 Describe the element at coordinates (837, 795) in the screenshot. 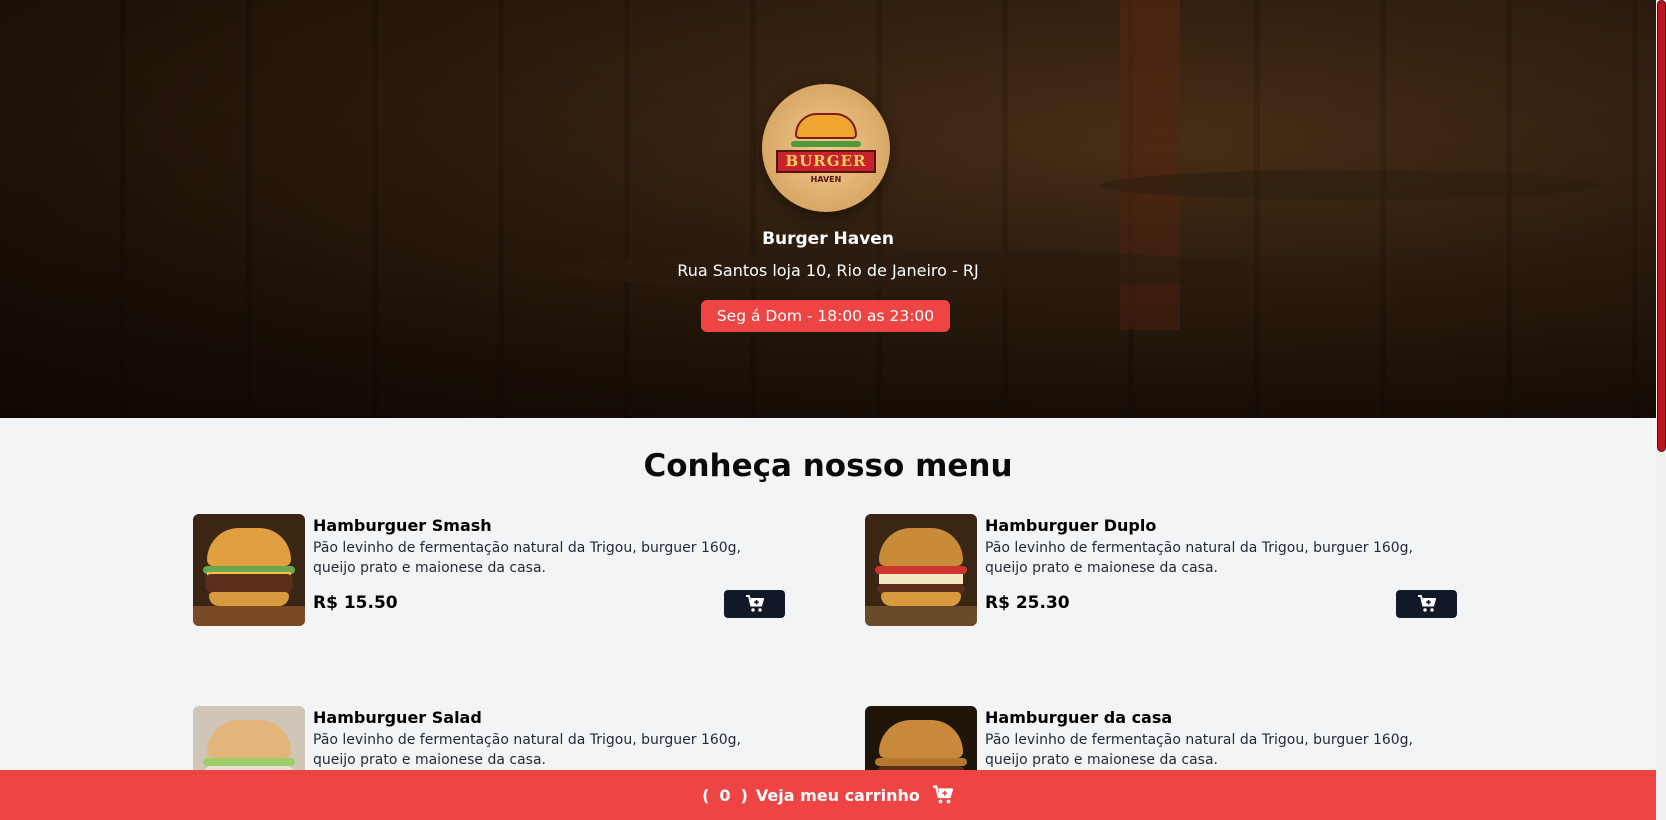

I see `view-cart-label: Veja meu carrinho` at that location.